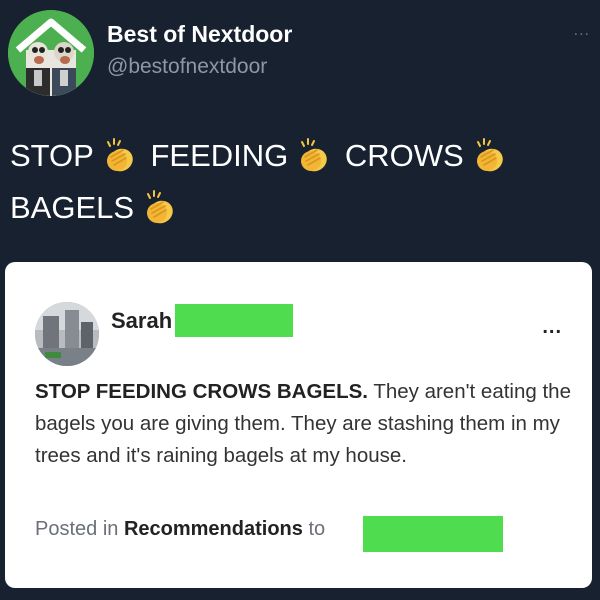 The image size is (600, 600). What do you see at coordinates (199, 34) in the screenshot?
I see `account-display-name: Best of Nextdoor` at bounding box center [199, 34].